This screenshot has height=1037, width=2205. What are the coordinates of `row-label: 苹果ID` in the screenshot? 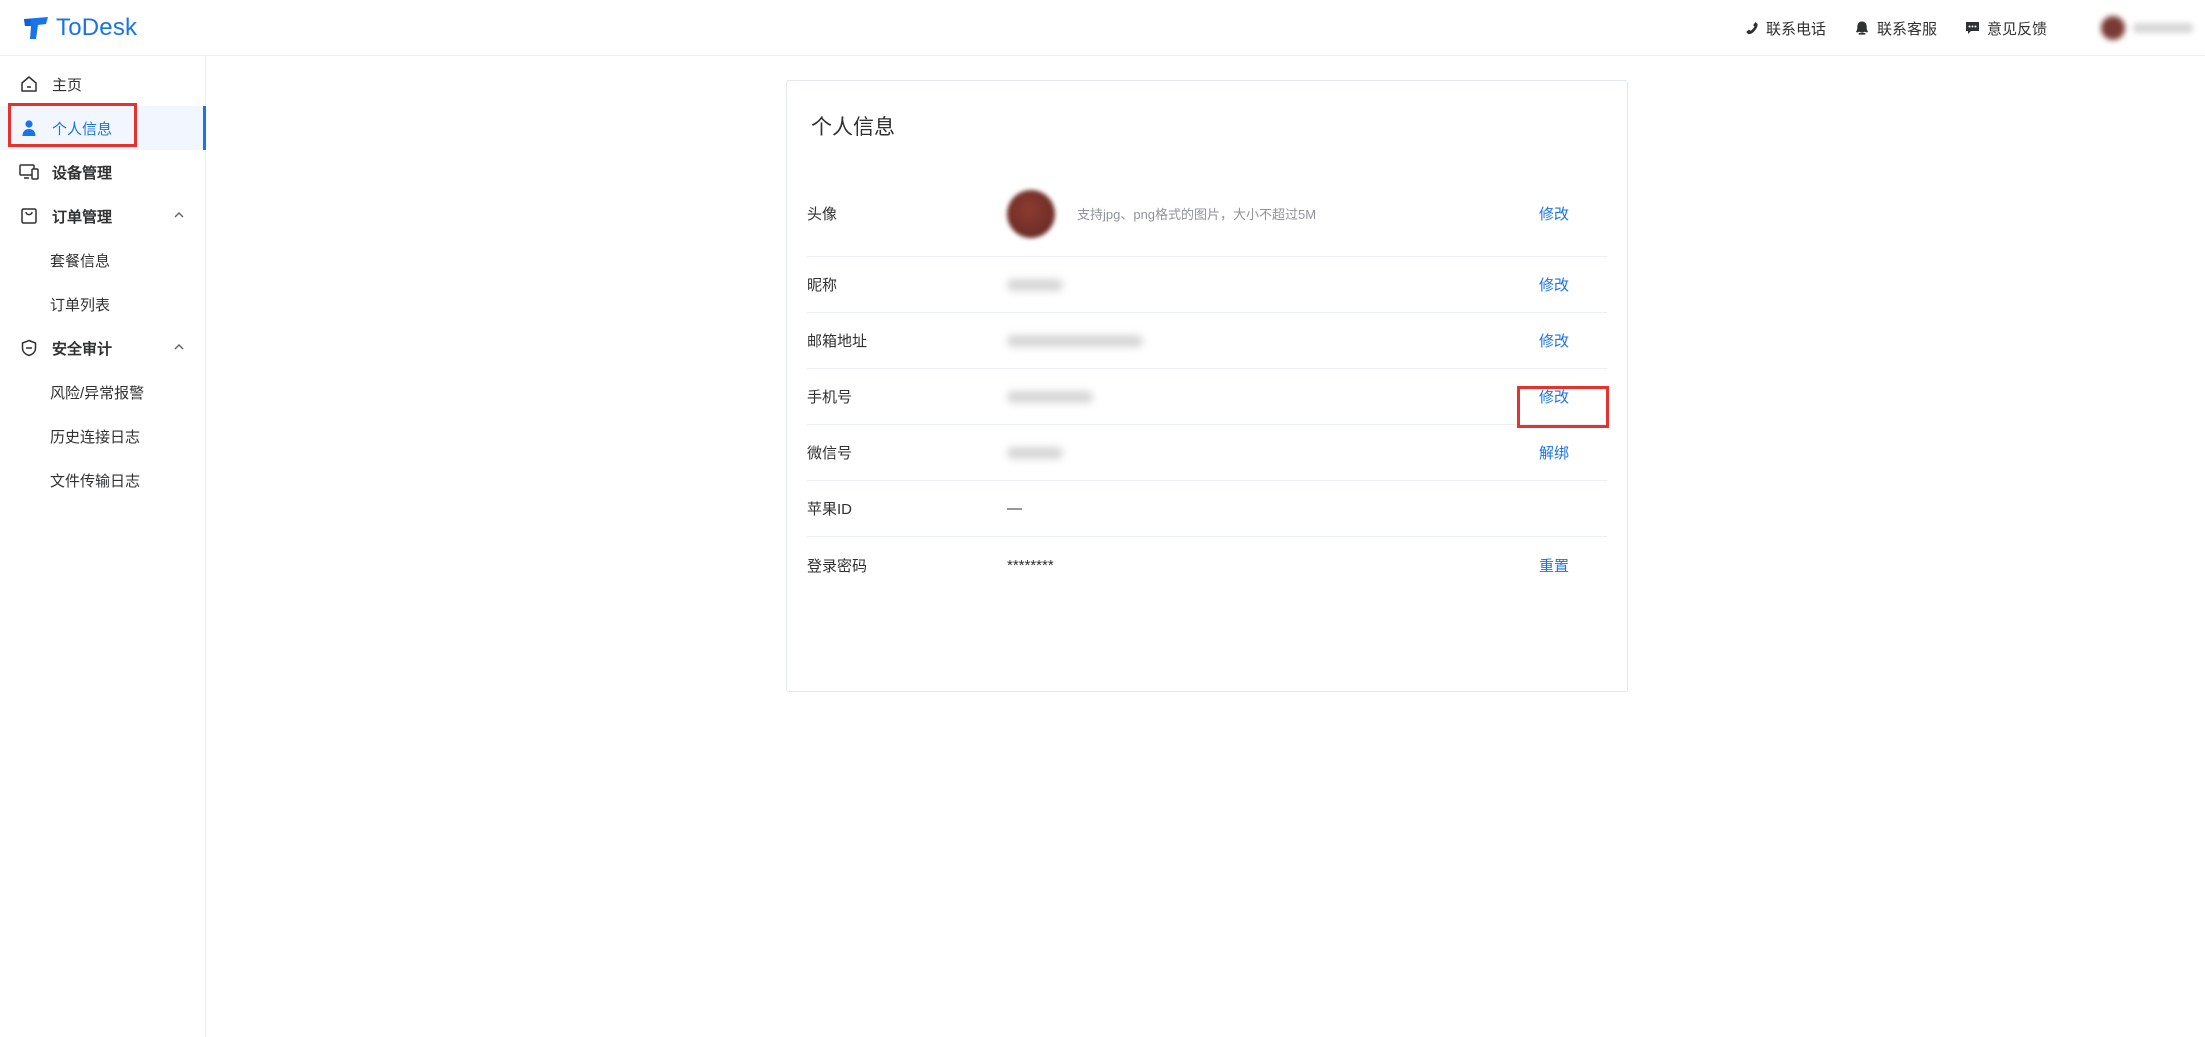 It's located at (830, 509).